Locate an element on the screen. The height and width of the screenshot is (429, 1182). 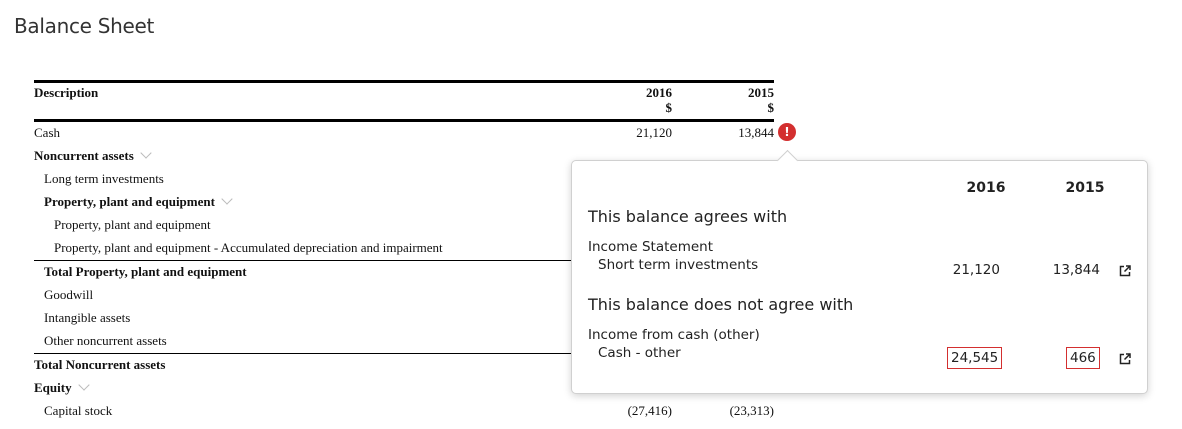
agrees-2015-value: 13,844 is located at coordinates (1076, 270).